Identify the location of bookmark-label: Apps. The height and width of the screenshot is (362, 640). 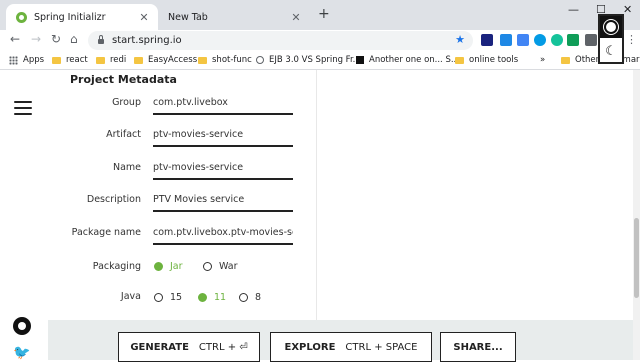
(34, 60).